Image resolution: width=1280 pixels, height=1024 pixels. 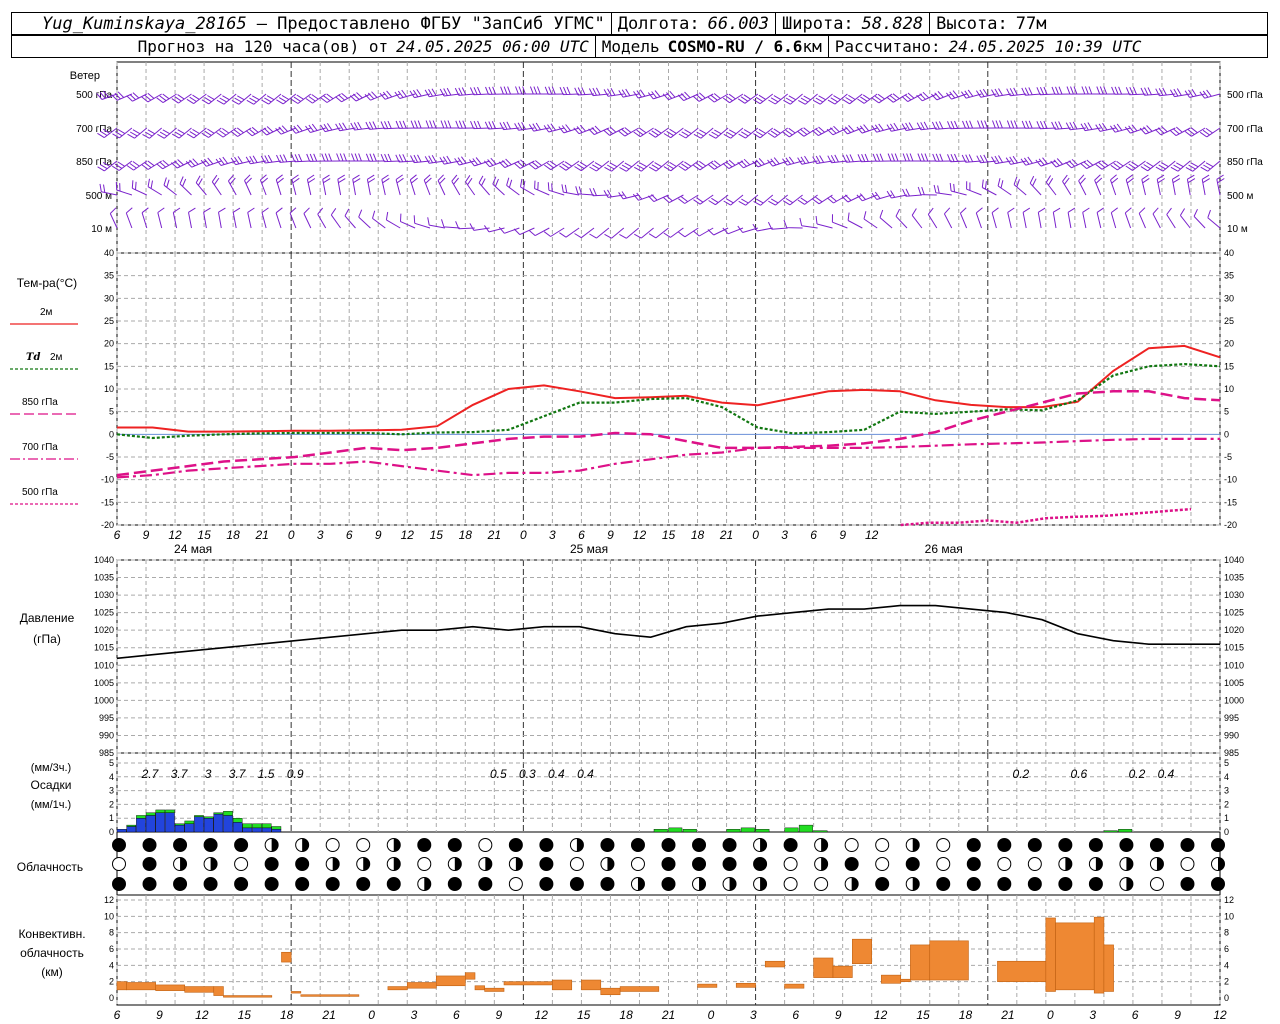 What do you see at coordinates (1234, 630) in the screenshot?
I see `pres-ytick-right: 1020` at bounding box center [1234, 630].